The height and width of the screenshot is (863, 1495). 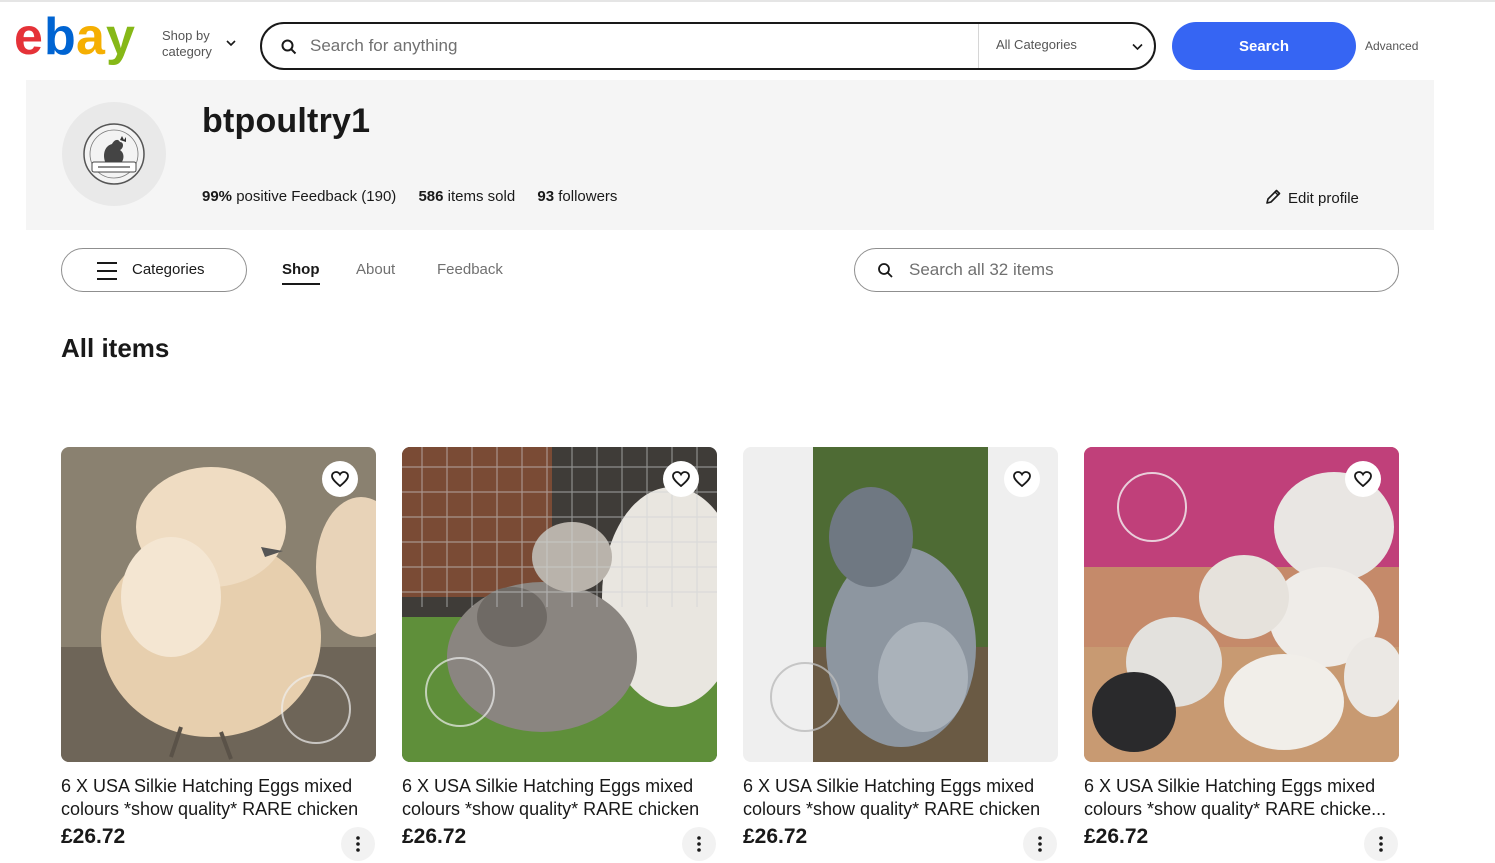 I want to click on ebay-logo: e b a y, so click(x=80, y=41).